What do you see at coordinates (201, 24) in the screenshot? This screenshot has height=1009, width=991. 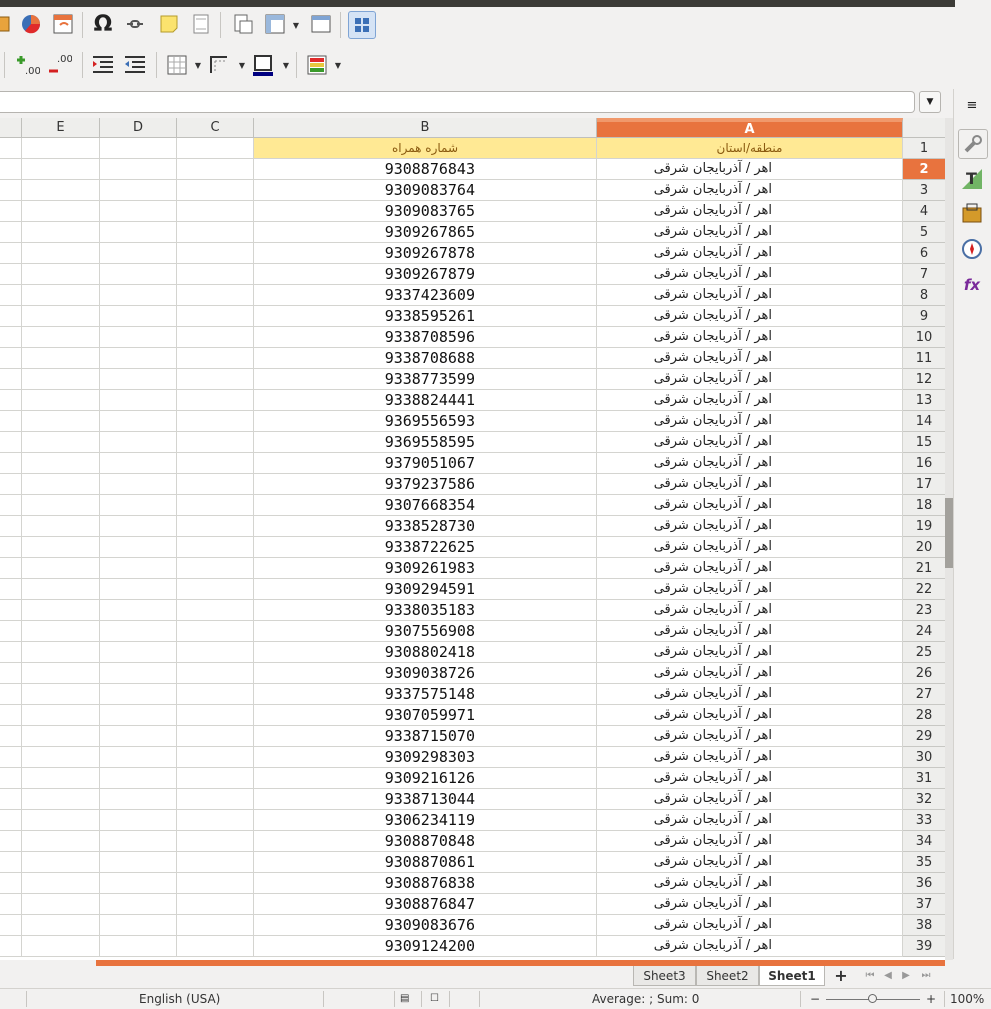 I see `header-footer-icon` at bounding box center [201, 24].